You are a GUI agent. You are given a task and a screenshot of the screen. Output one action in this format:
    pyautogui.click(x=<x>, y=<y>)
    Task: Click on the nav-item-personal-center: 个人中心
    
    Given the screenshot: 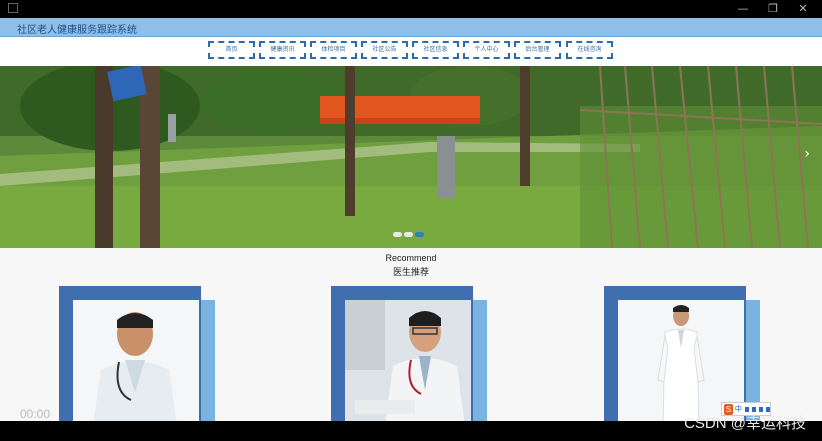 What is the action you would take?
    pyautogui.click(x=486, y=50)
    